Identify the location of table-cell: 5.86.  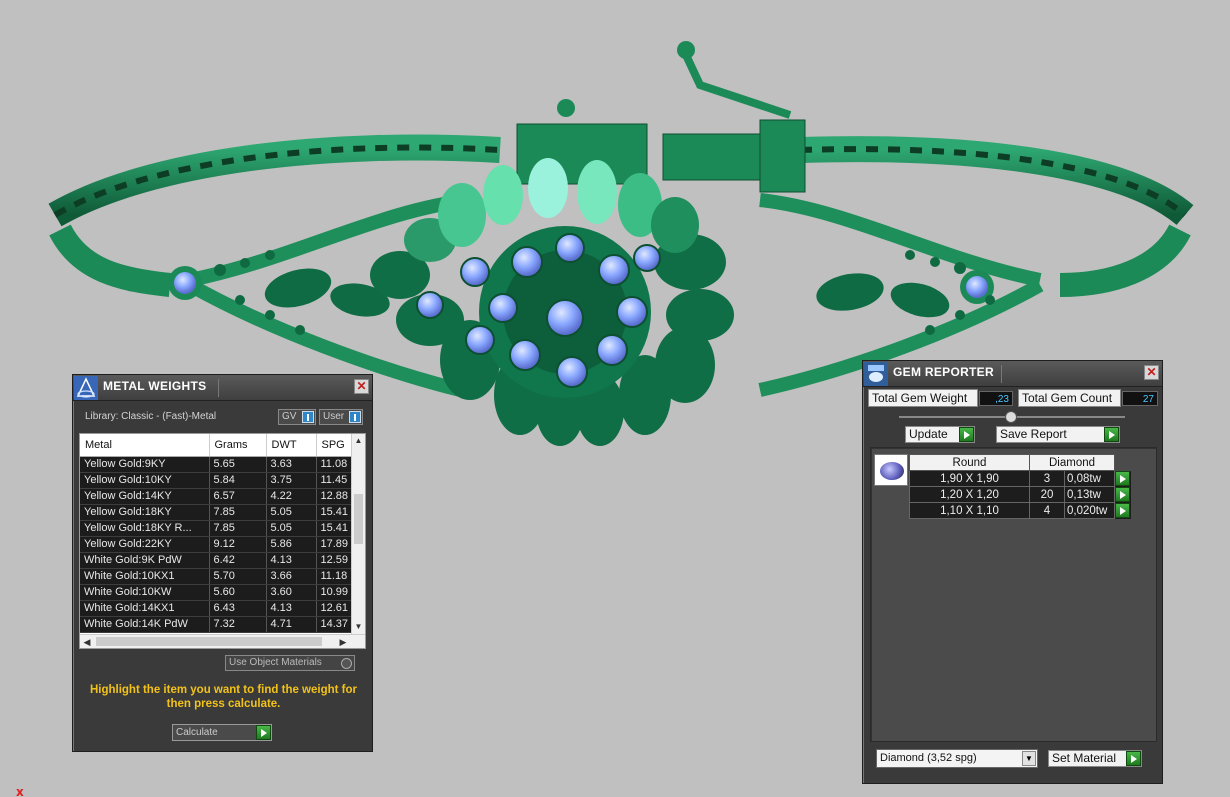
(291, 544).